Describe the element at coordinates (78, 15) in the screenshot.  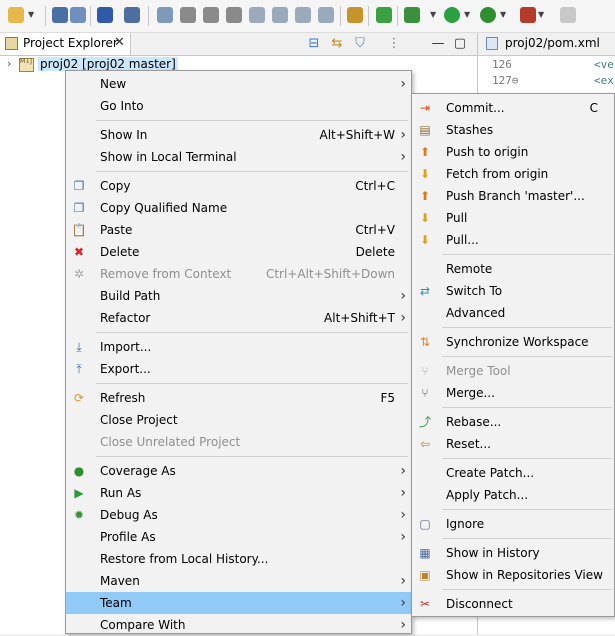
I see `save-all-icon` at that location.